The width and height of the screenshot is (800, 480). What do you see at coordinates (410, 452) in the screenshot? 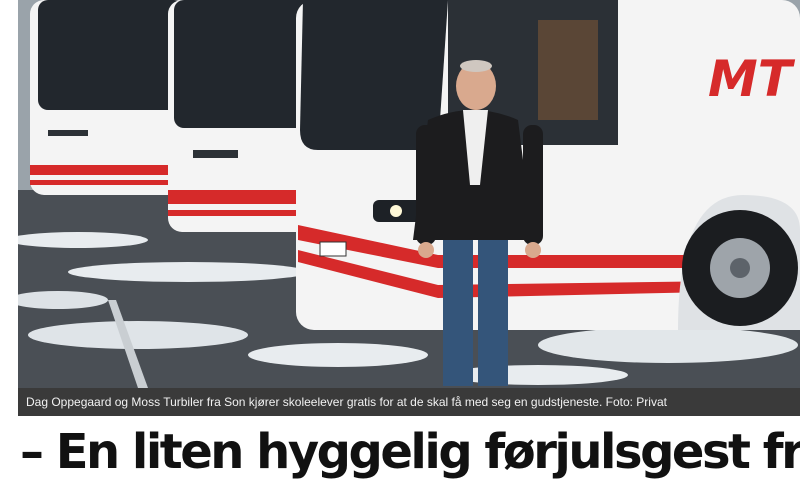
I see `headline: – En liten hyggelig førjulsgest fra oss` at bounding box center [410, 452].